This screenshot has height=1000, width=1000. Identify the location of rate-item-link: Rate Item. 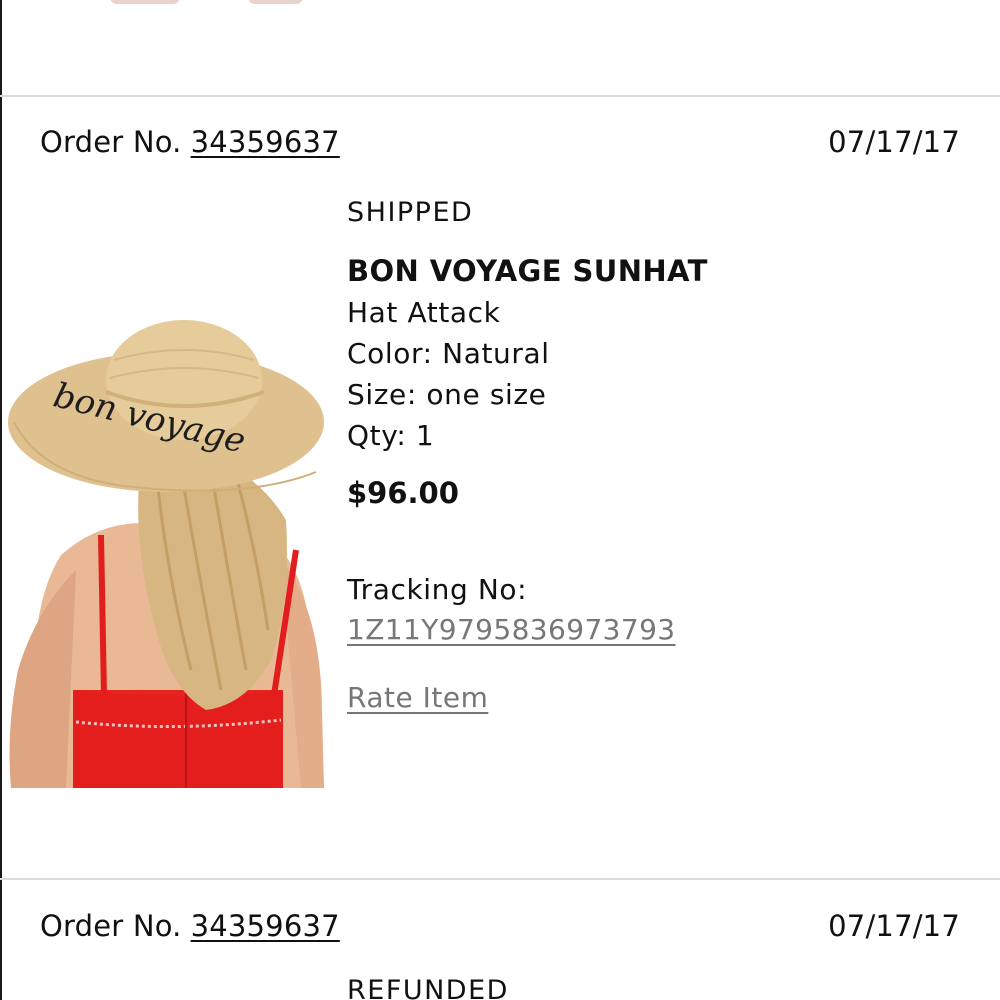
(657, 698).